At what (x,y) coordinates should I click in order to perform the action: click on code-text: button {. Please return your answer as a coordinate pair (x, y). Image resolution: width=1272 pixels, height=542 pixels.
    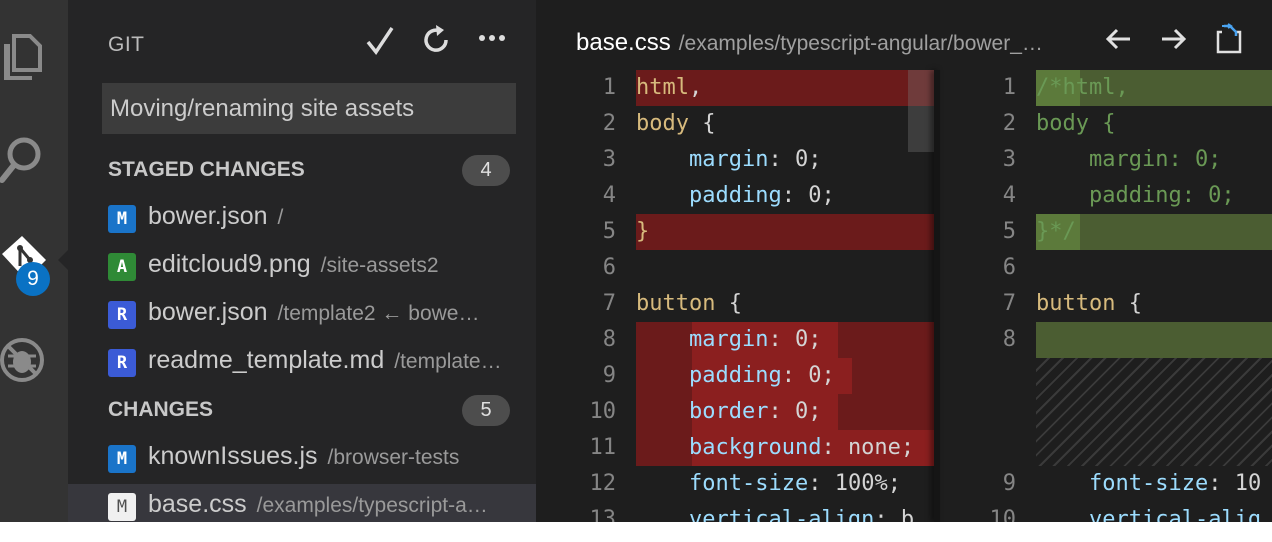
    Looking at the image, I should click on (689, 304).